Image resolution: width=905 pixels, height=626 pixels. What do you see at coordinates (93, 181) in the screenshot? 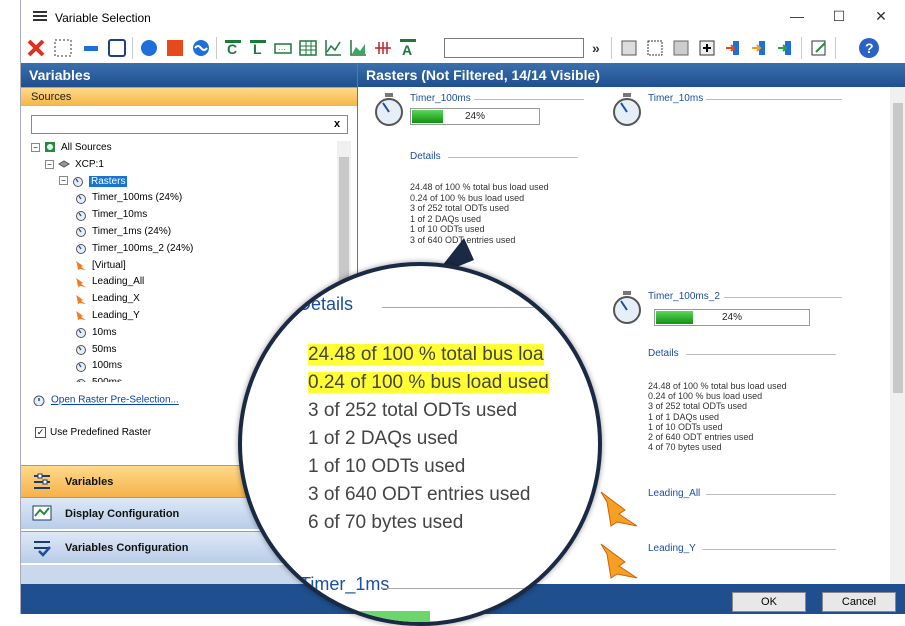
I see `tree-item: − Rasters` at bounding box center [93, 181].